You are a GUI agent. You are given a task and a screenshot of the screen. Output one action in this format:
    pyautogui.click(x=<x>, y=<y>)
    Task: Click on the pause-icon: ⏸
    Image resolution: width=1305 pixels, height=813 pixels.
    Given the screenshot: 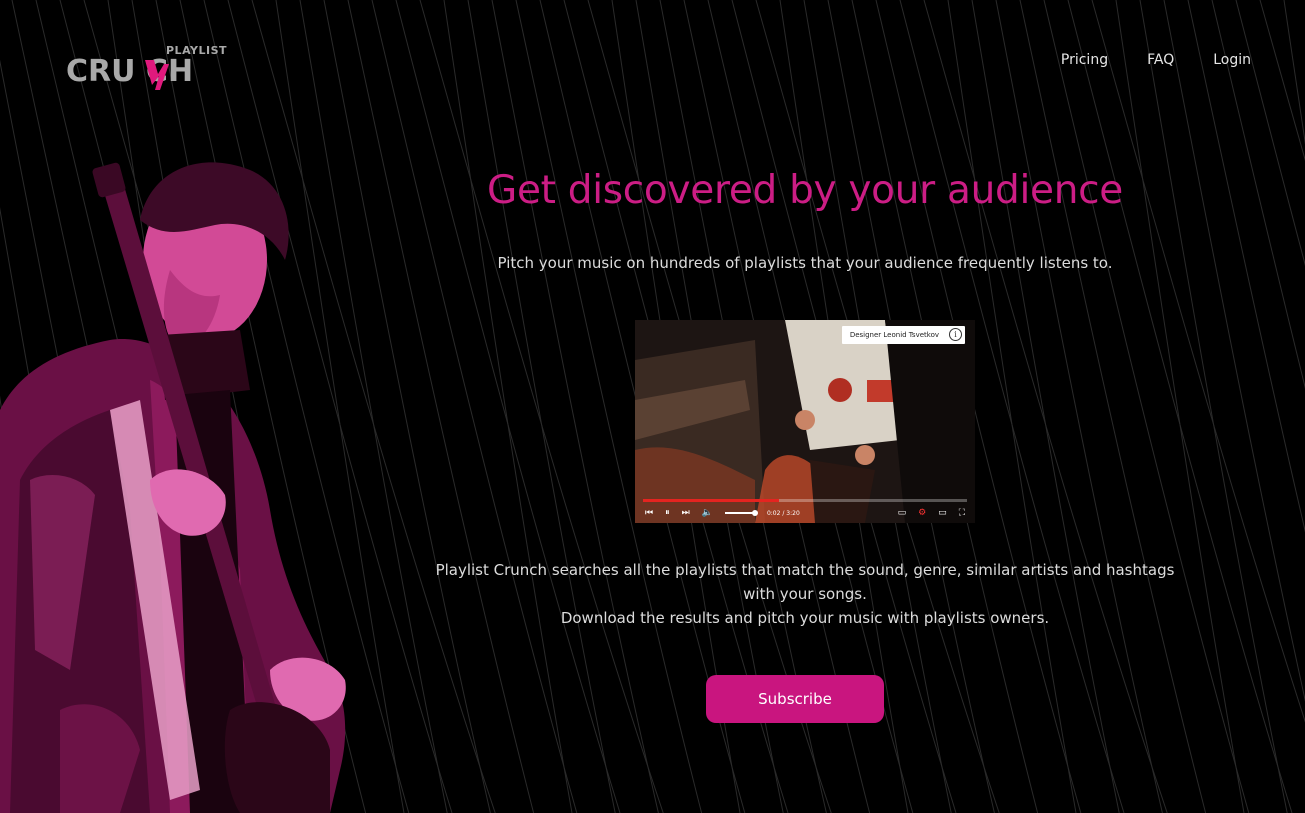 What is the action you would take?
    pyautogui.click(x=667, y=513)
    